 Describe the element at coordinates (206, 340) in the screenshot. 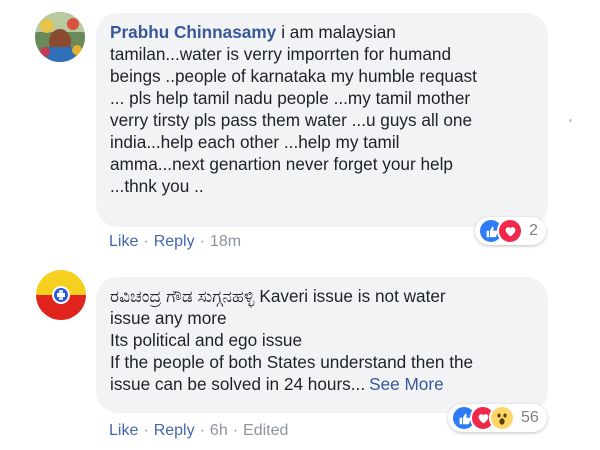

I see `comment-text-line: Its political and ego issue` at that location.